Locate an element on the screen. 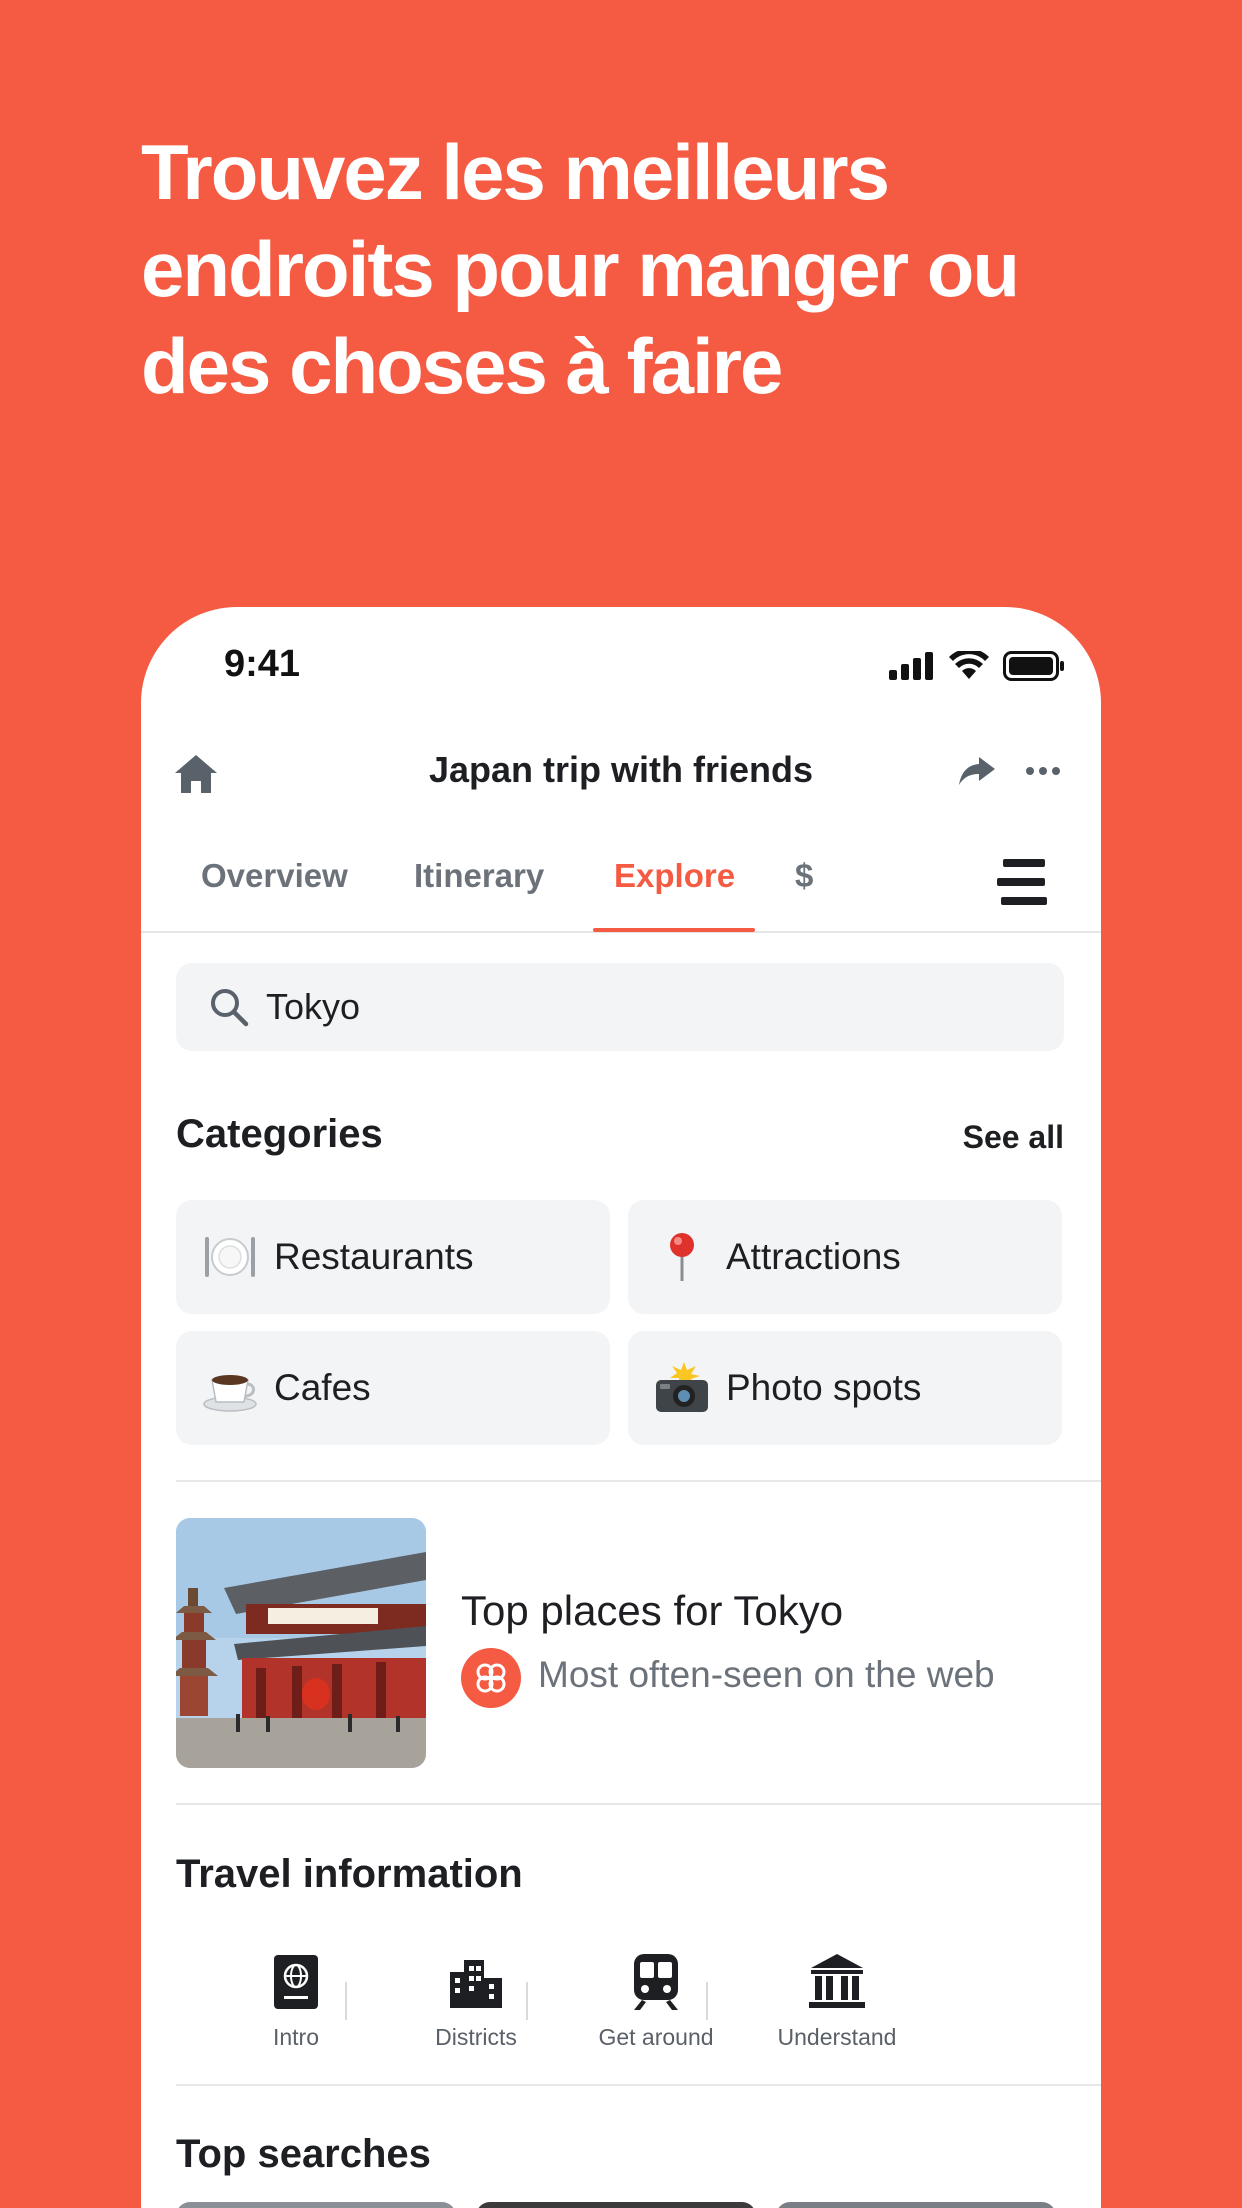  search-icon is located at coordinates (230, 1008).